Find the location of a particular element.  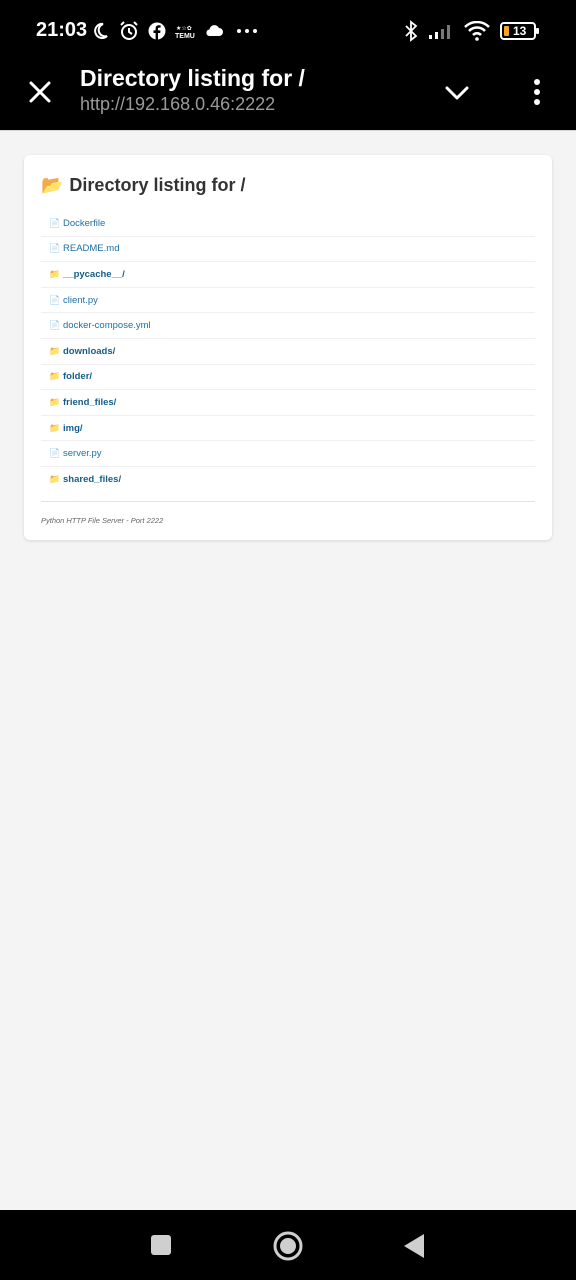

file-link: __pycache__/ is located at coordinates (94, 274).